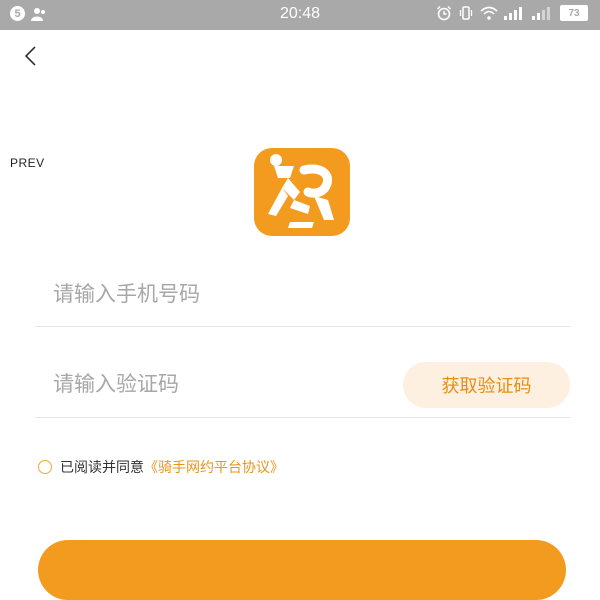 The height and width of the screenshot is (600, 600). I want to click on status-right: 73, so click(512, 13).